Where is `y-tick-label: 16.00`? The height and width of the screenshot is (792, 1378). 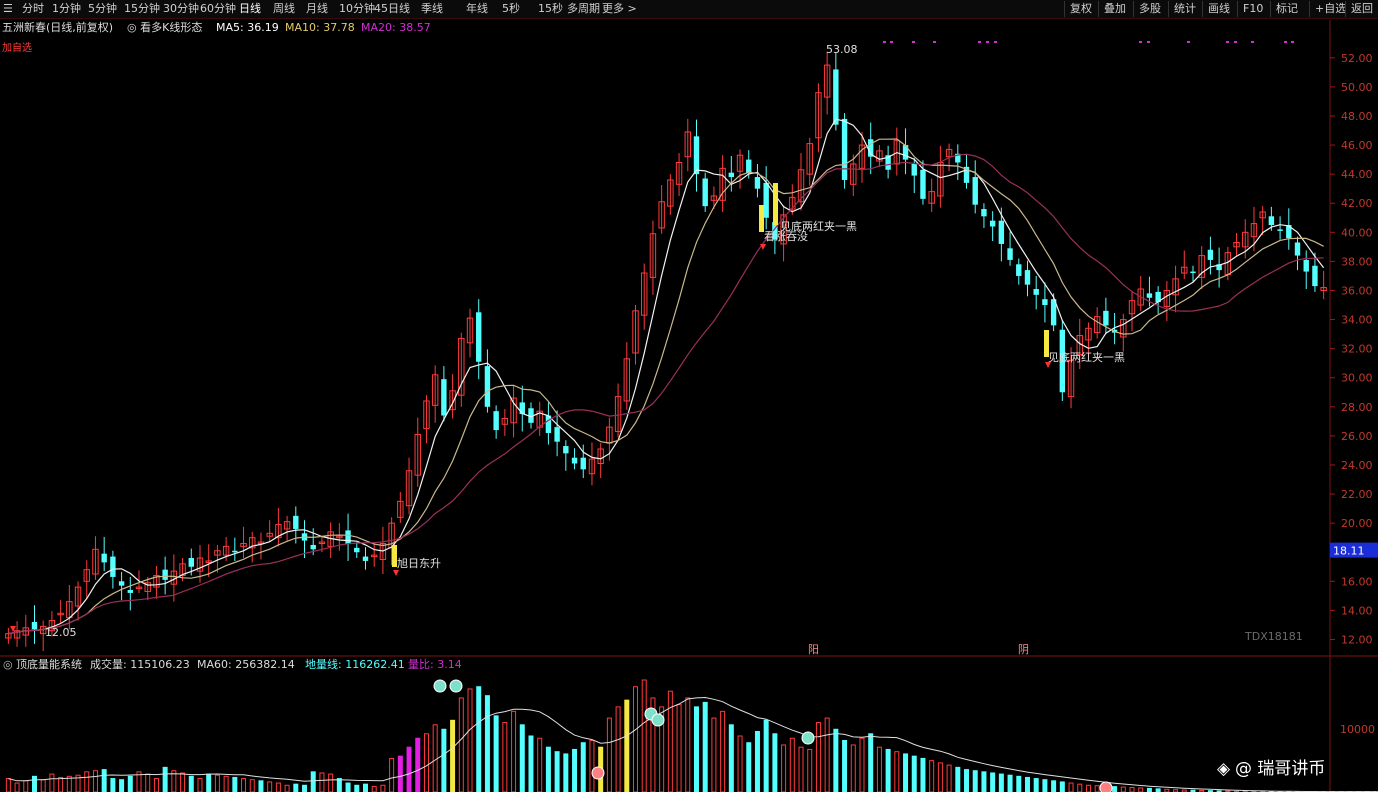
y-tick-label: 16.00 is located at coordinates (1357, 581).